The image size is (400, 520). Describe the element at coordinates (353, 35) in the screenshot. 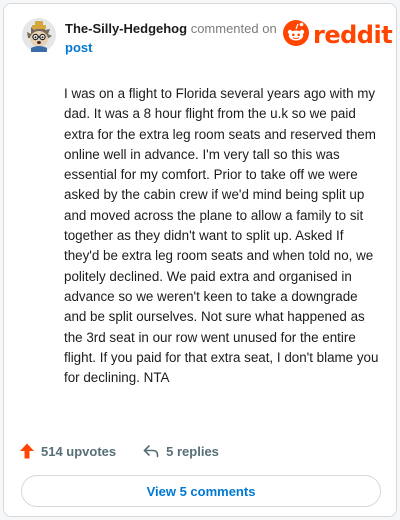

I see `reddit-wordmark: reddit` at that location.